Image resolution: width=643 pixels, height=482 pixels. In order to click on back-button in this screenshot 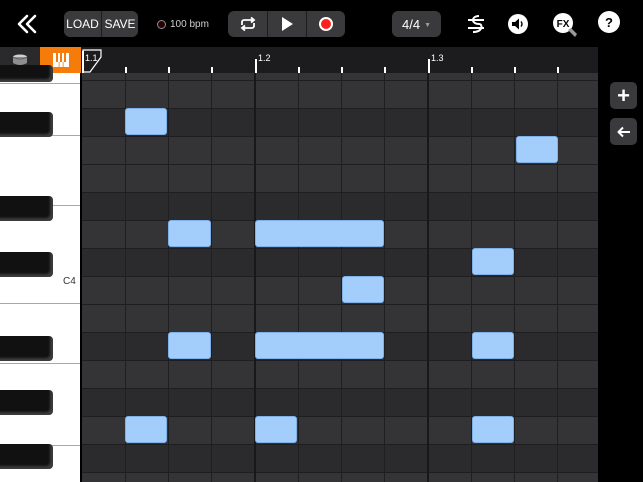, I will do `click(27, 24)`.